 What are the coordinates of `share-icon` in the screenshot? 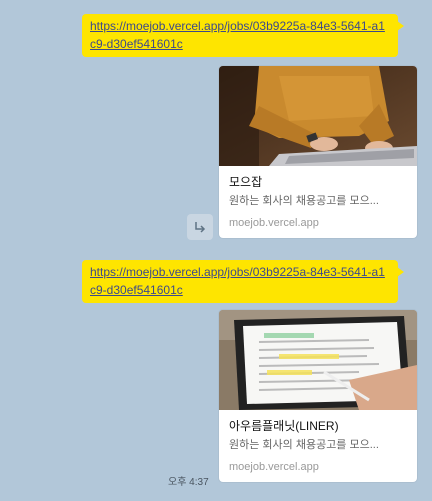 It's located at (200, 227).